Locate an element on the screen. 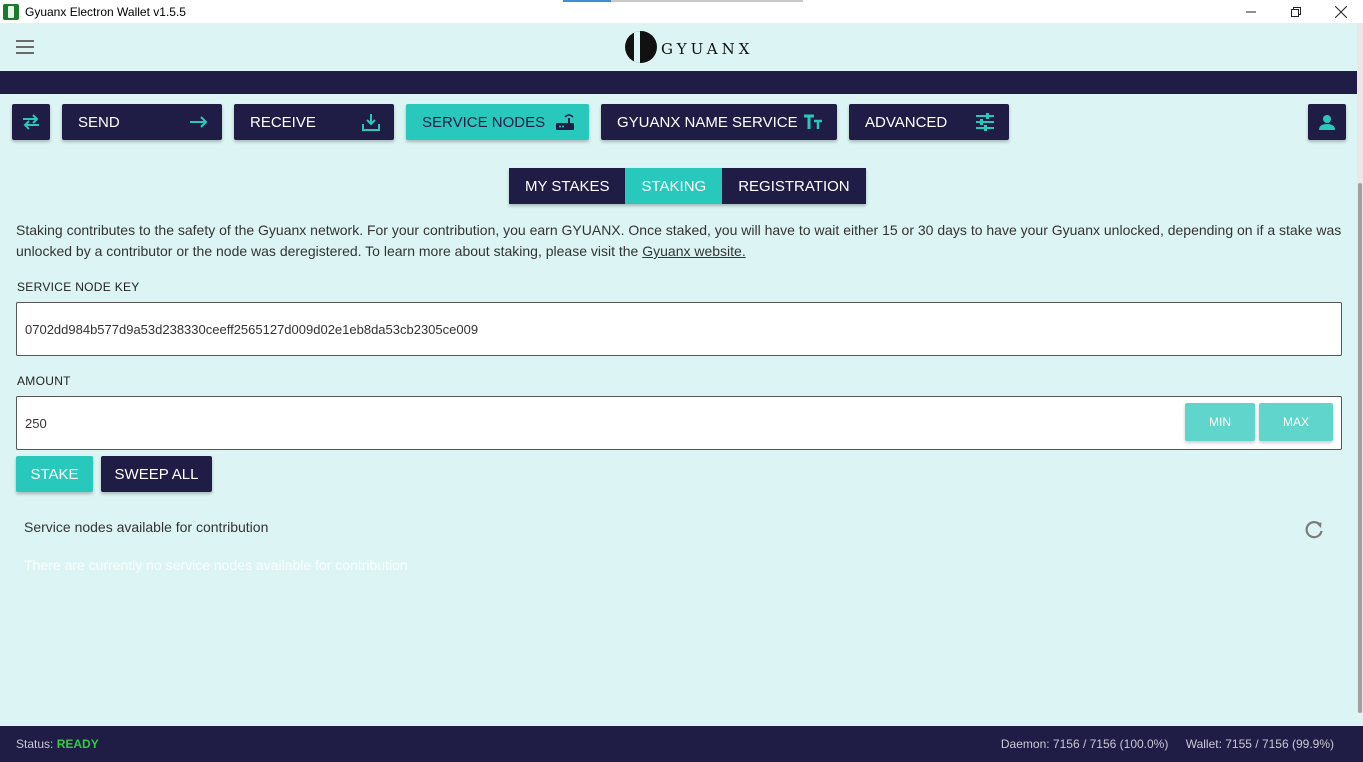 Image resolution: width=1363 pixels, height=762 pixels. refresh-icon is located at coordinates (1314, 530).